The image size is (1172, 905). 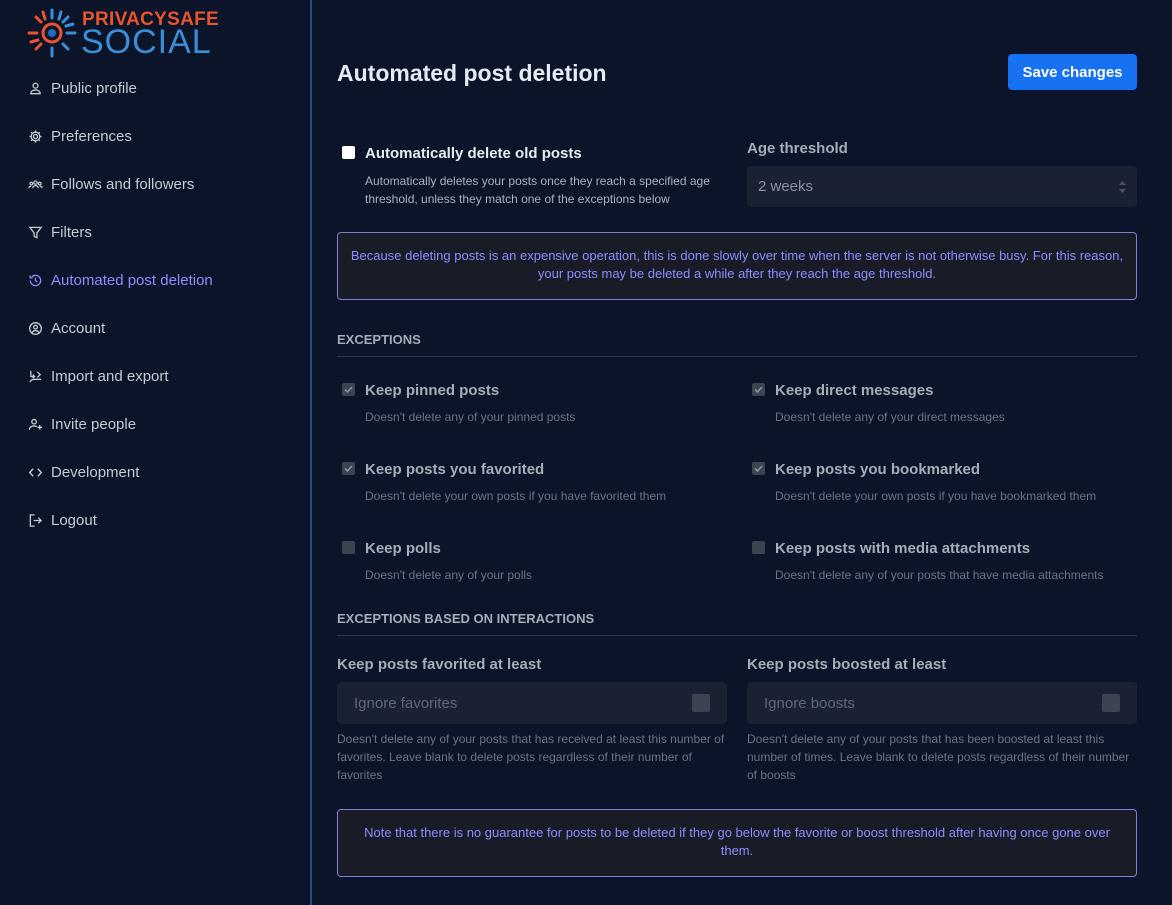 I want to click on keep-direct-label: Keep direct messages, so click(x=854, y=390).